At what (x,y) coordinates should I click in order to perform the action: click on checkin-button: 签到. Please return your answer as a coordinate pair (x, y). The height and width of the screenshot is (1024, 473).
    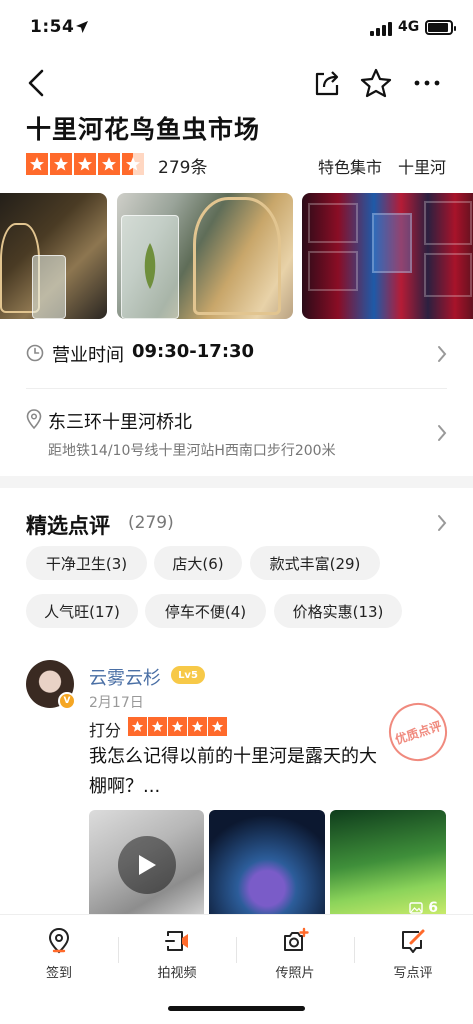
    Looking at the image, I should click on (59, 957).